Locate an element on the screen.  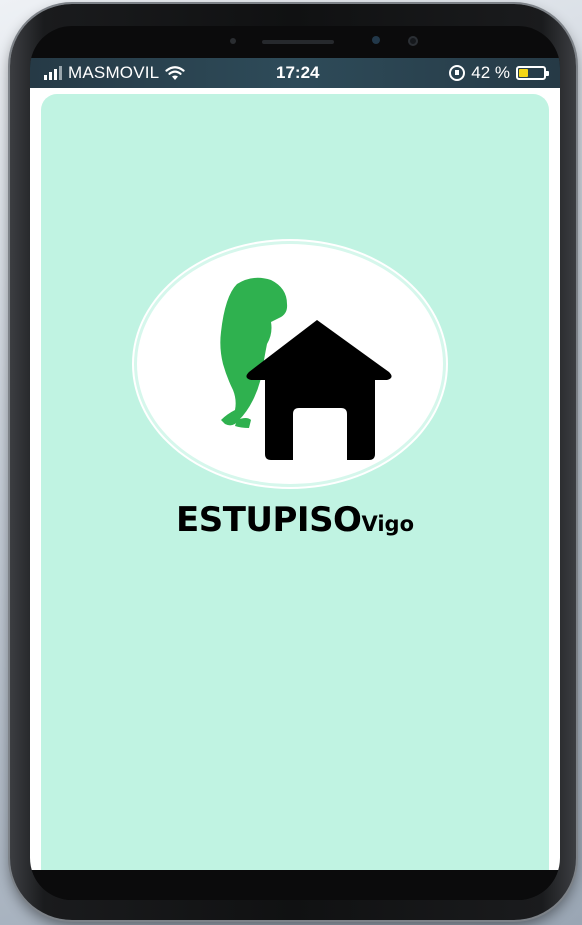
battery-percent: 42 % is located at coordinates (490, 72).